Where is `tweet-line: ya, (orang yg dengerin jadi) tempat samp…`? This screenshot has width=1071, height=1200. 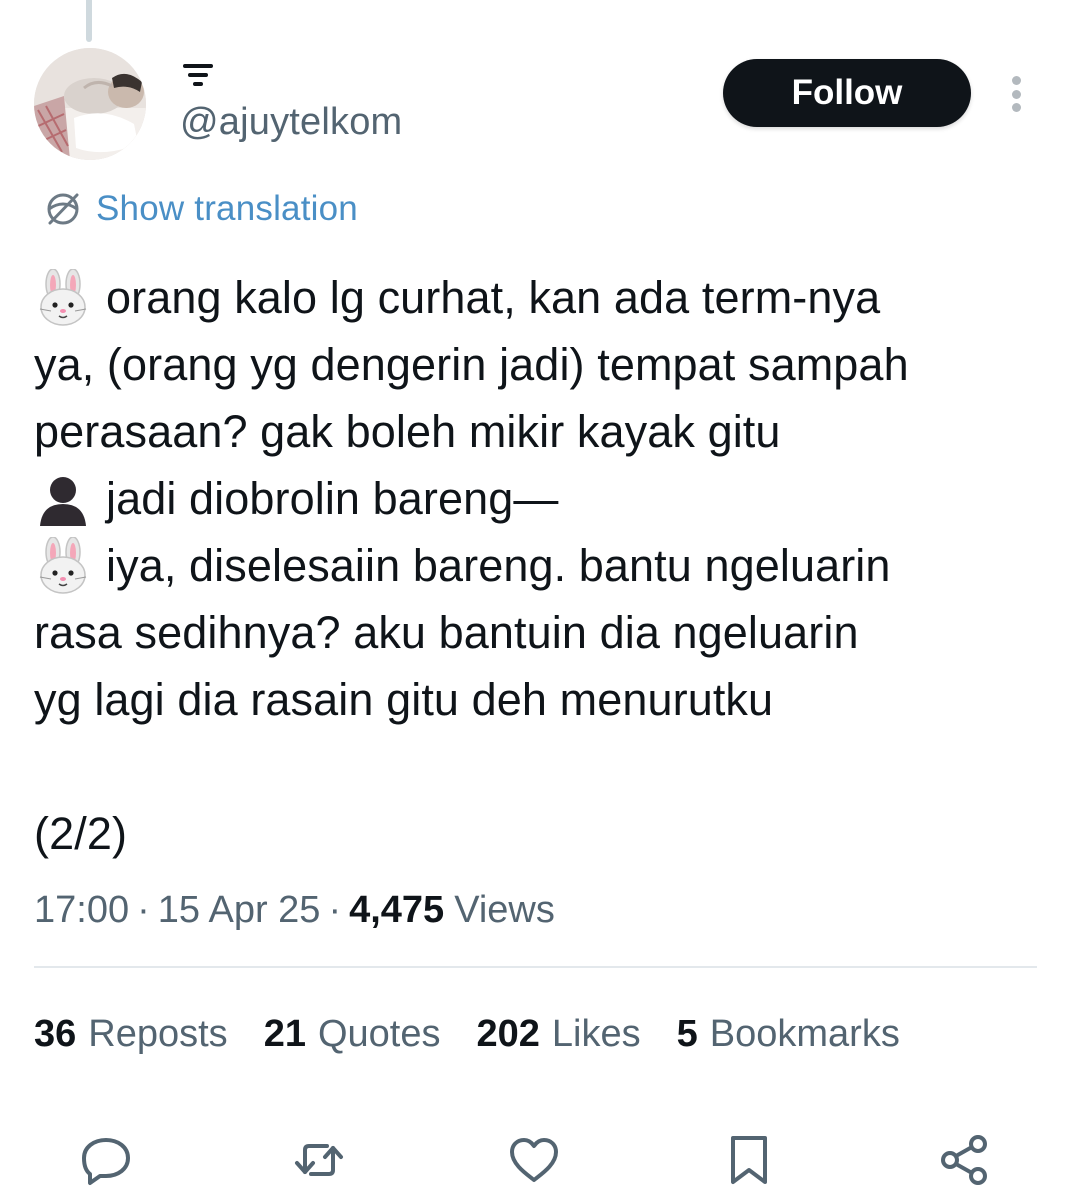
tweet-line: ya, (orang yg dengerin jadi) tempat samp… is located at coordinates (539, 364).